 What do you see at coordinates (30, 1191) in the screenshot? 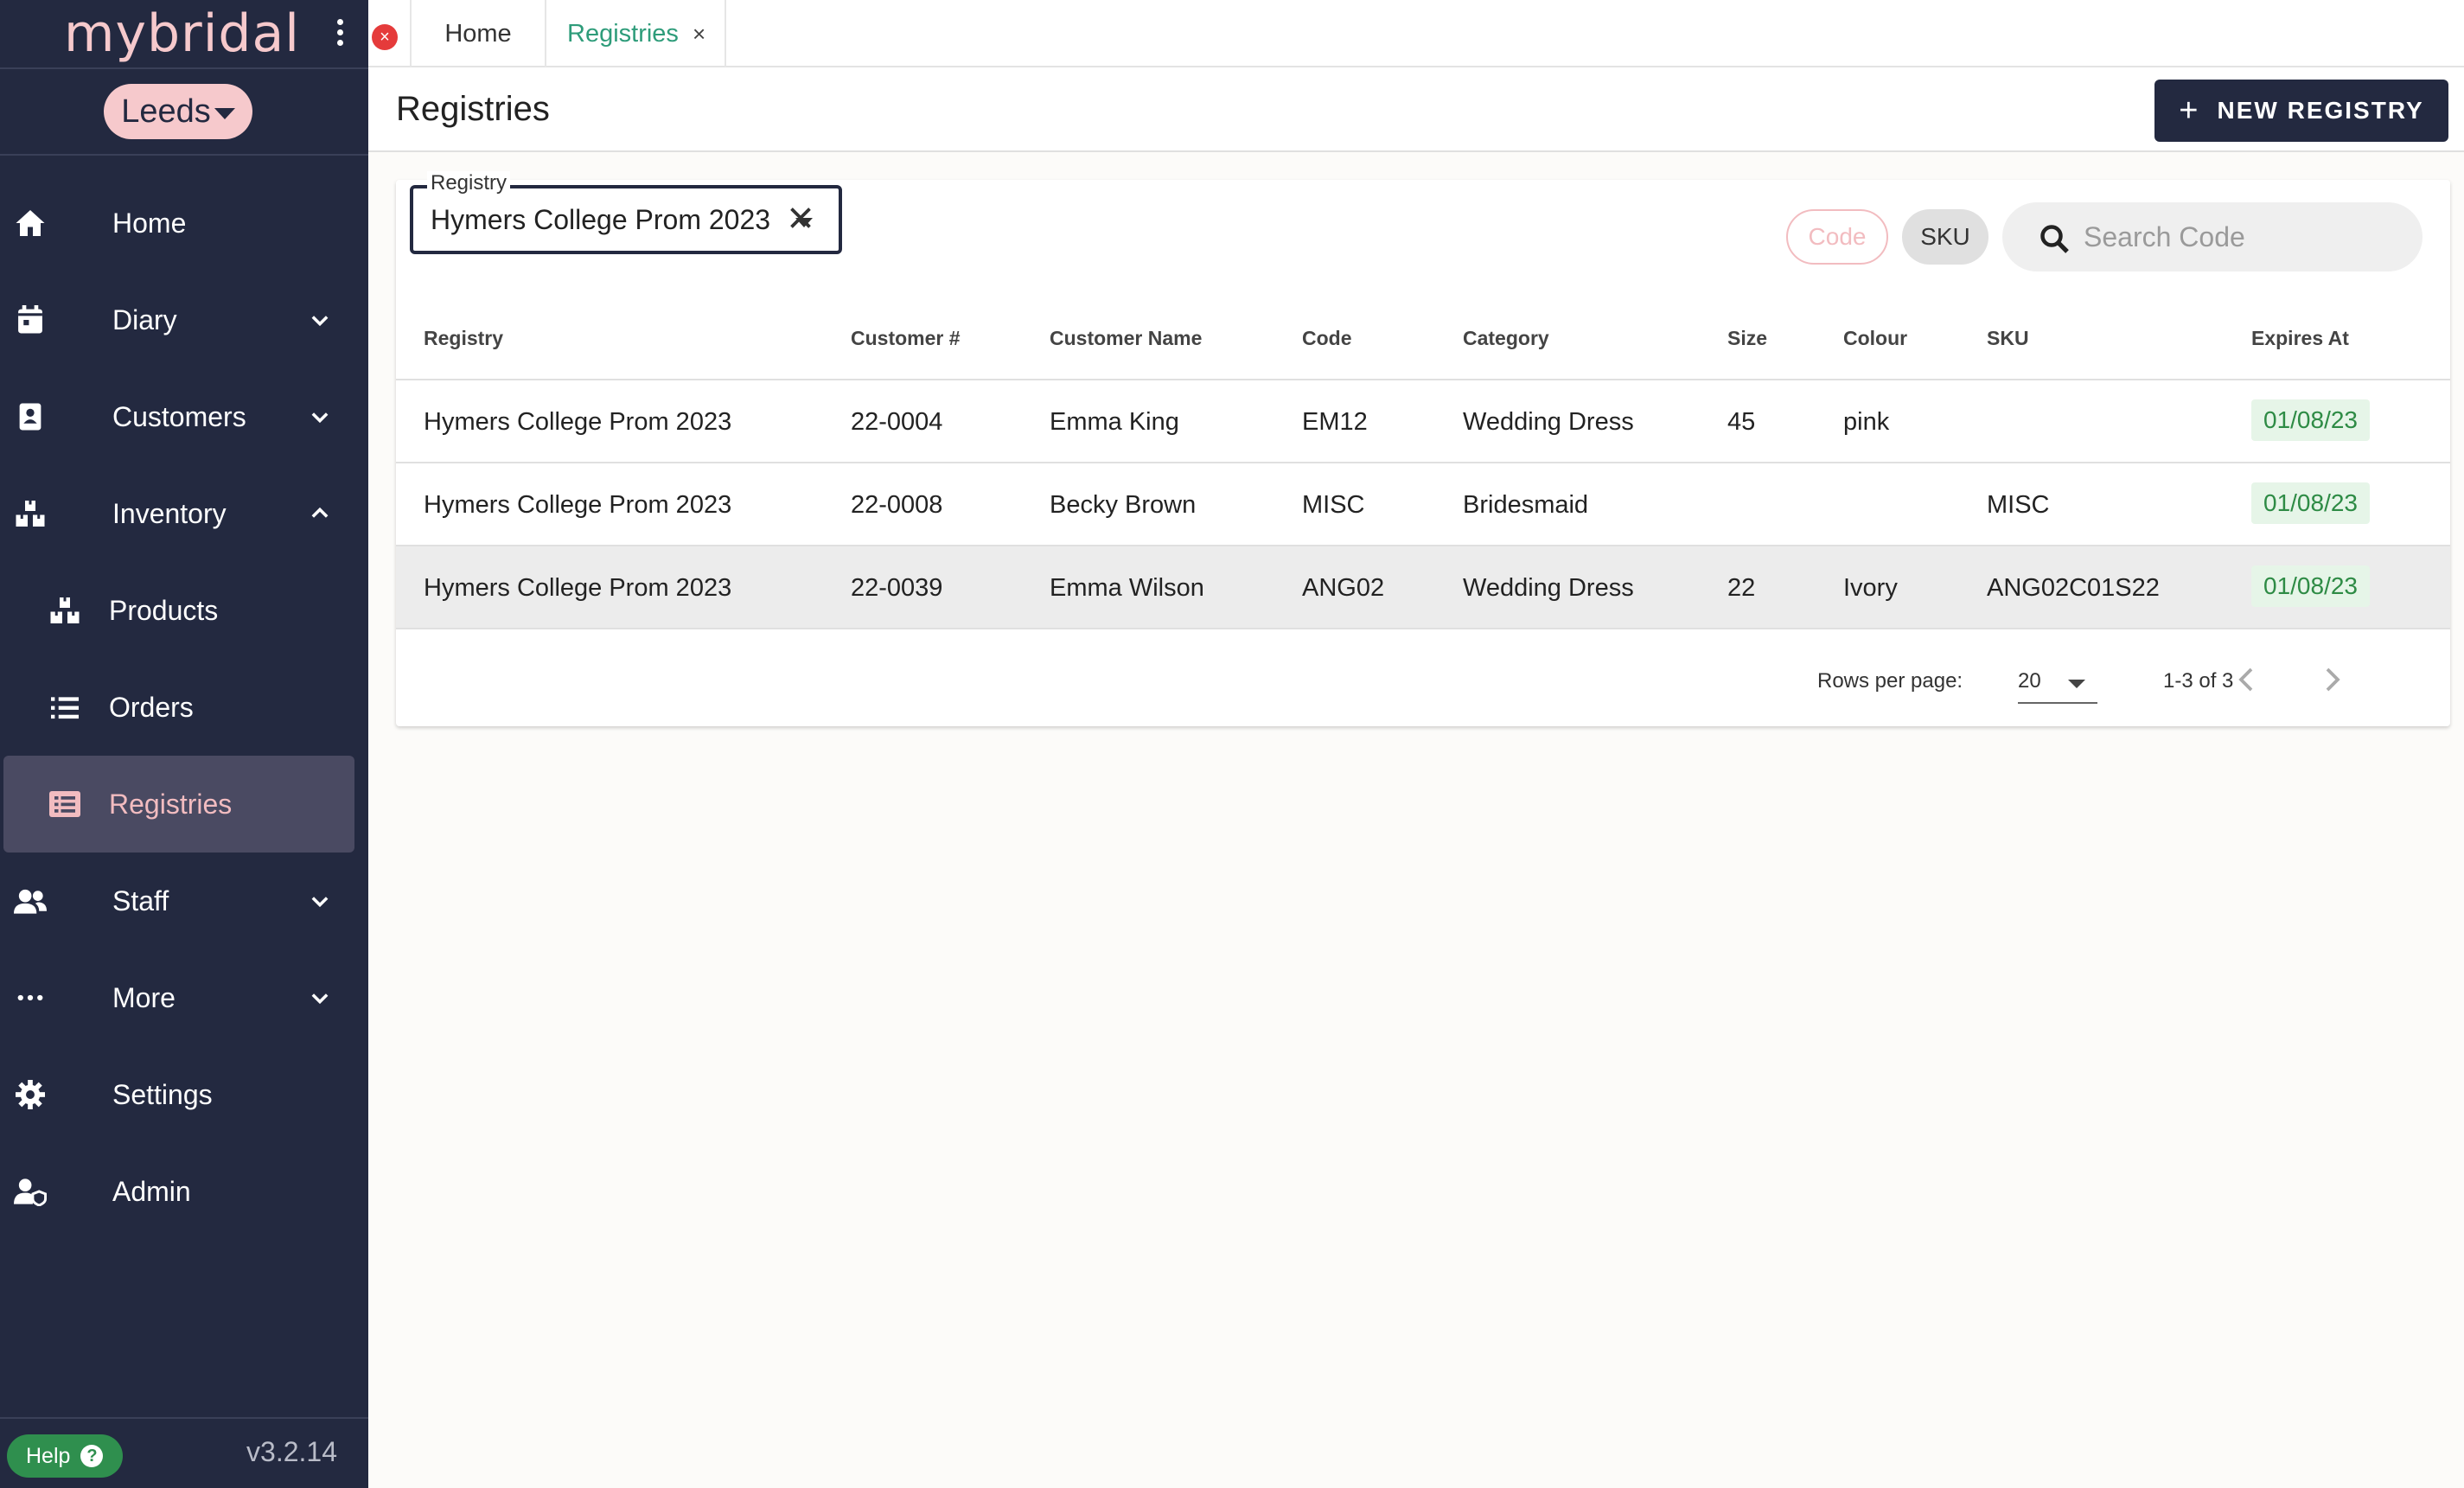
I see `admin-user-icon` at bounding box center [30, 1191].